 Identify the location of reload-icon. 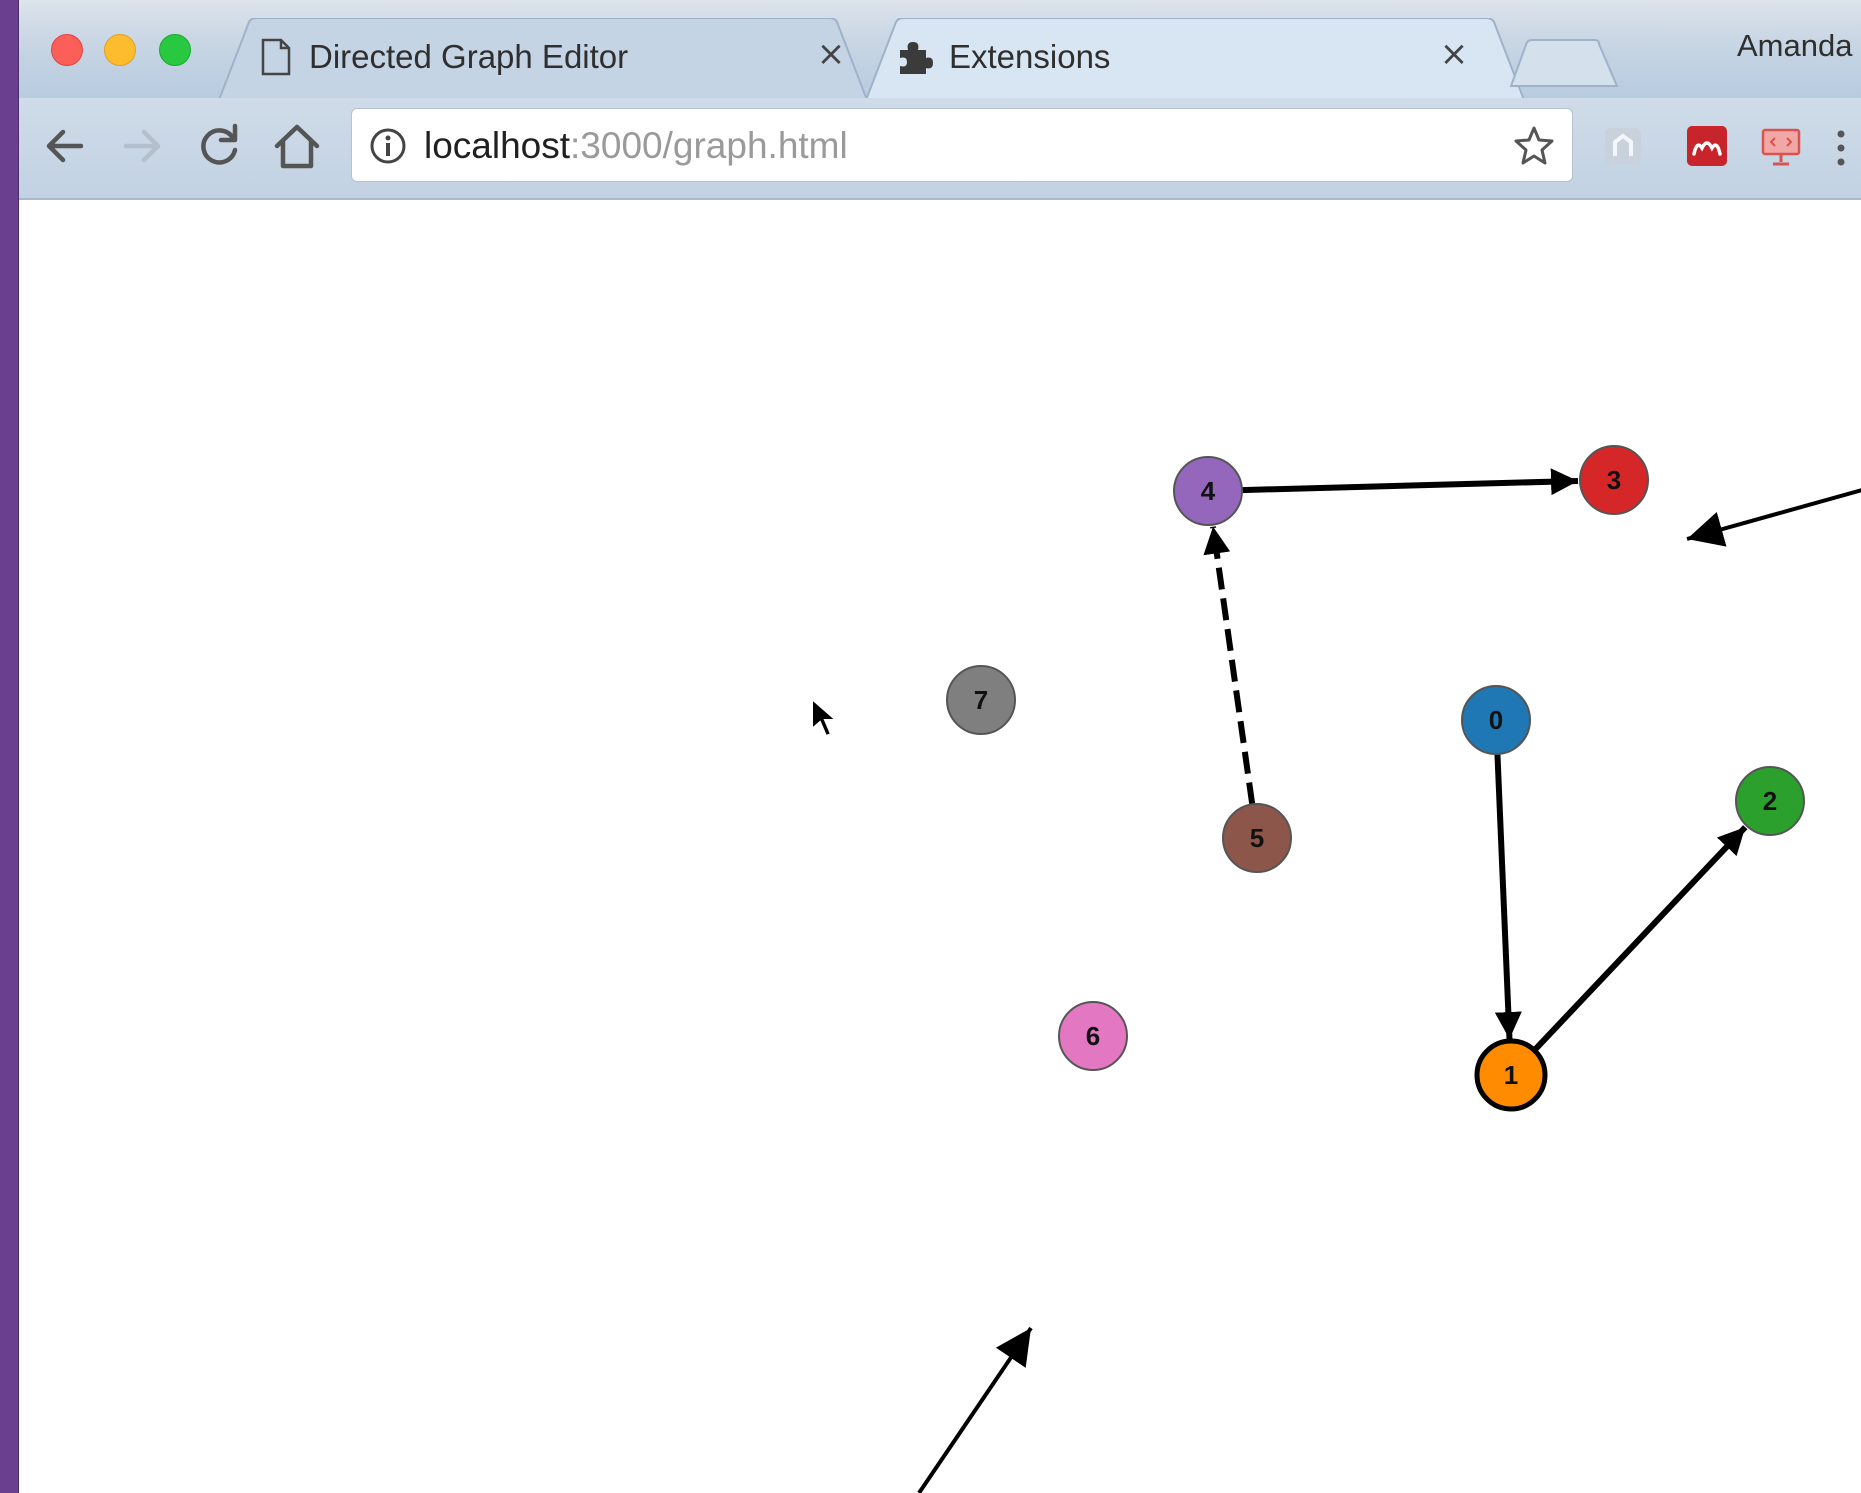
(219, 146).